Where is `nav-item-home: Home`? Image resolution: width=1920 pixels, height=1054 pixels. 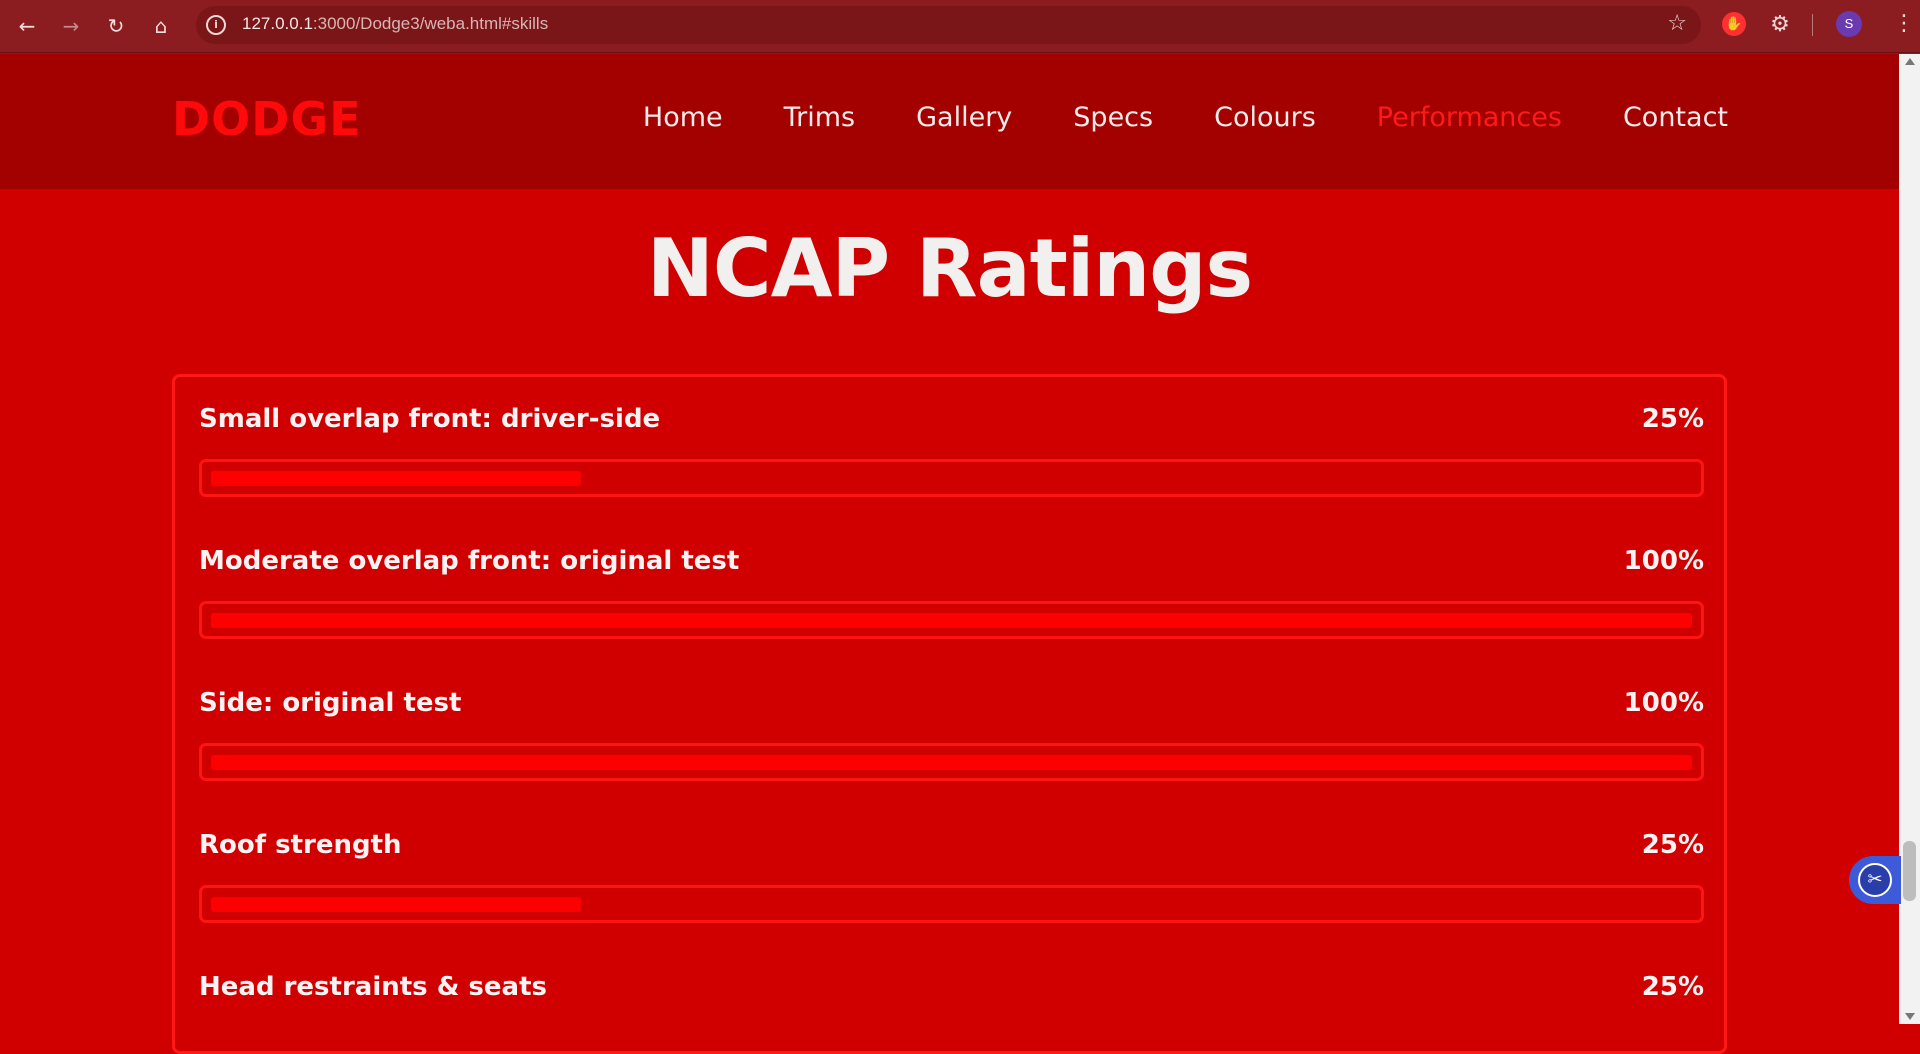
nav-item-home: Home is located at coordinates (683, 117).